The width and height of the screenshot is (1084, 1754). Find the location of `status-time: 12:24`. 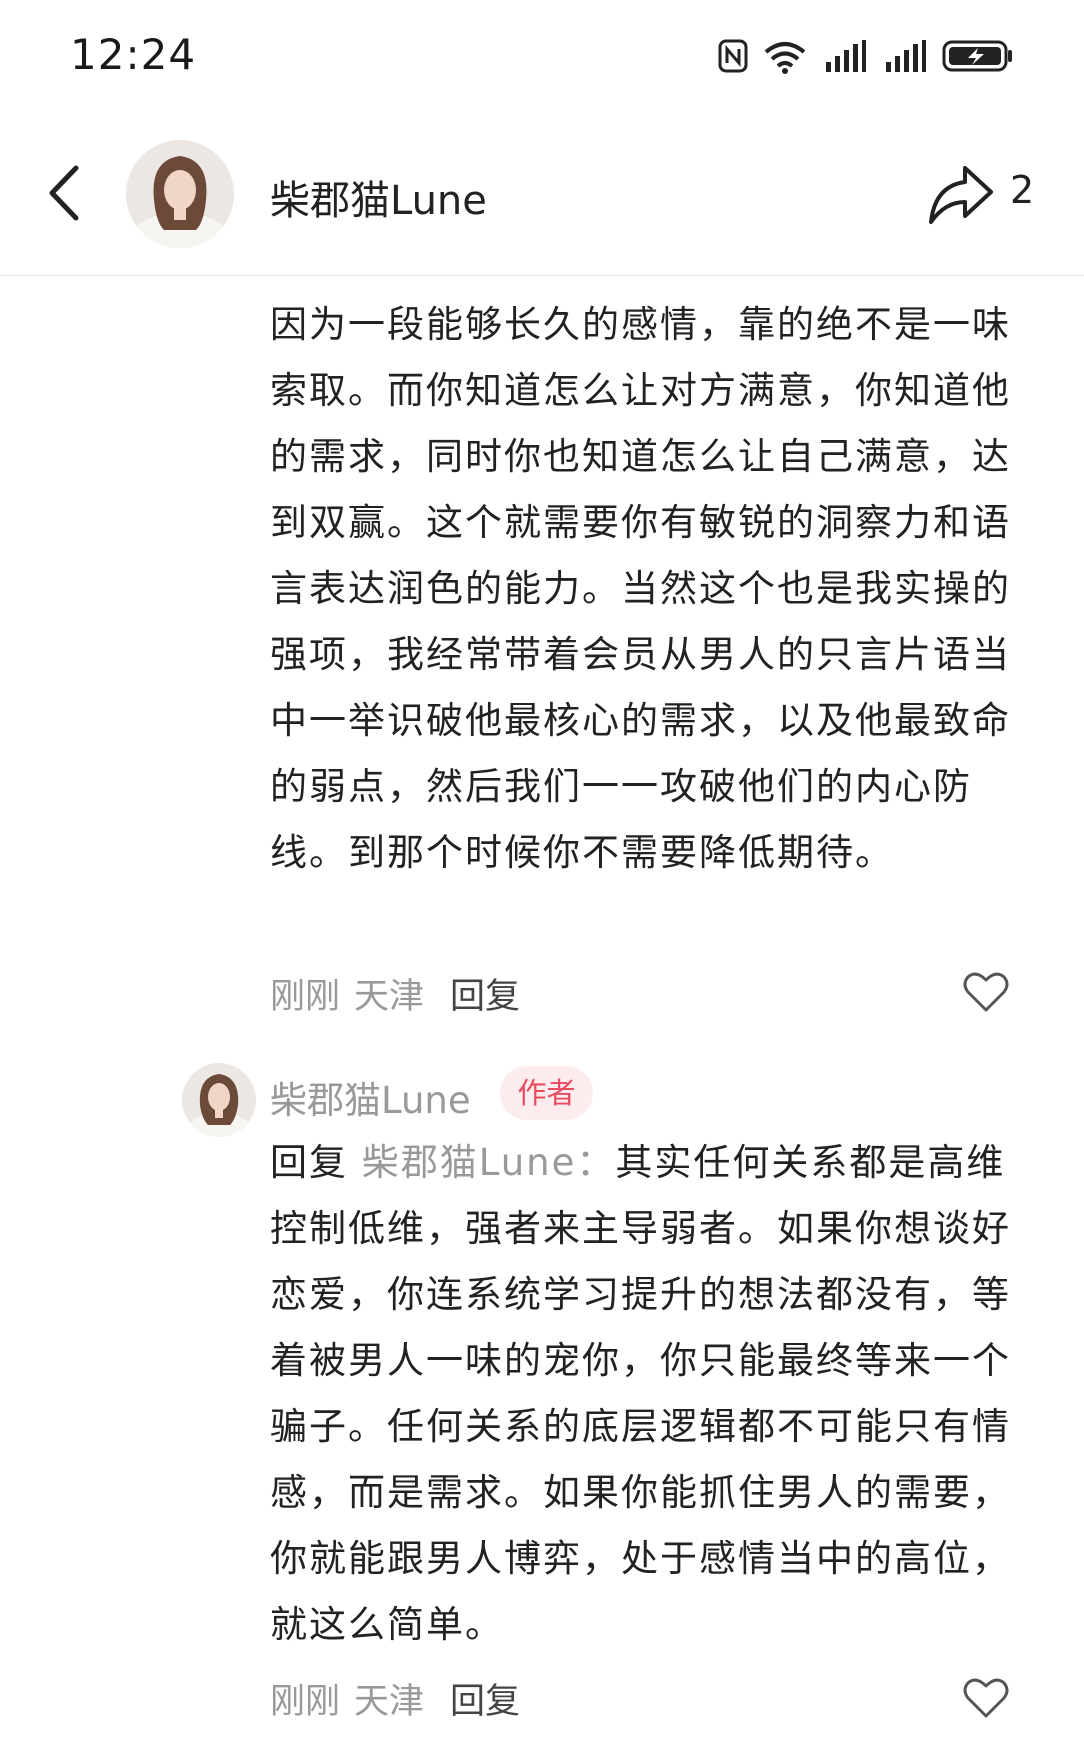

status-time: 12:24 is located at coordinates (133, 54).